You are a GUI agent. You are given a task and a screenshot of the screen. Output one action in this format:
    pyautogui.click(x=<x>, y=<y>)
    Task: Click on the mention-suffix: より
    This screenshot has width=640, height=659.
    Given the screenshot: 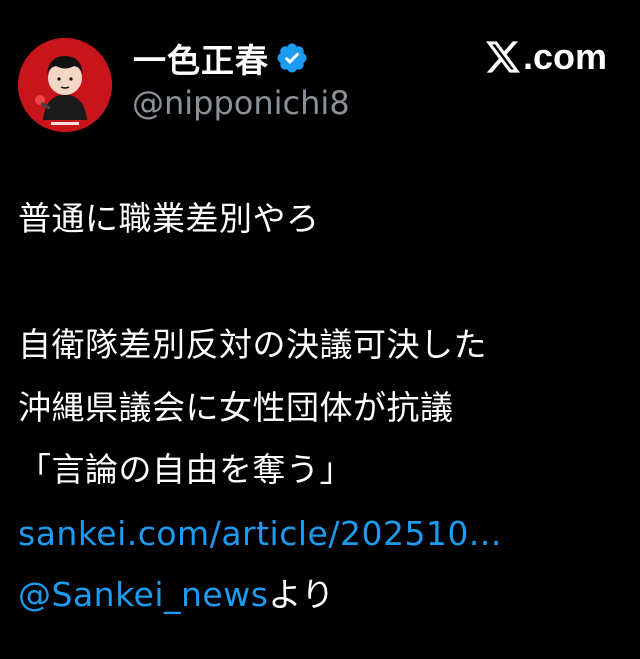 What is the action you would take?
    pyautogui.click(x=301, y=594)
    